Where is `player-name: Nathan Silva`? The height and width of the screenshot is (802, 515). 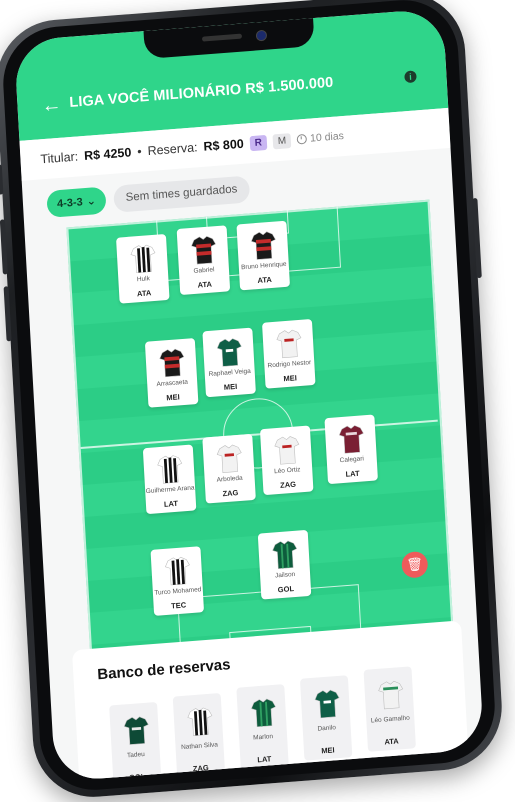 player-name: Nathan Silva is located at coordinates (199, 746).